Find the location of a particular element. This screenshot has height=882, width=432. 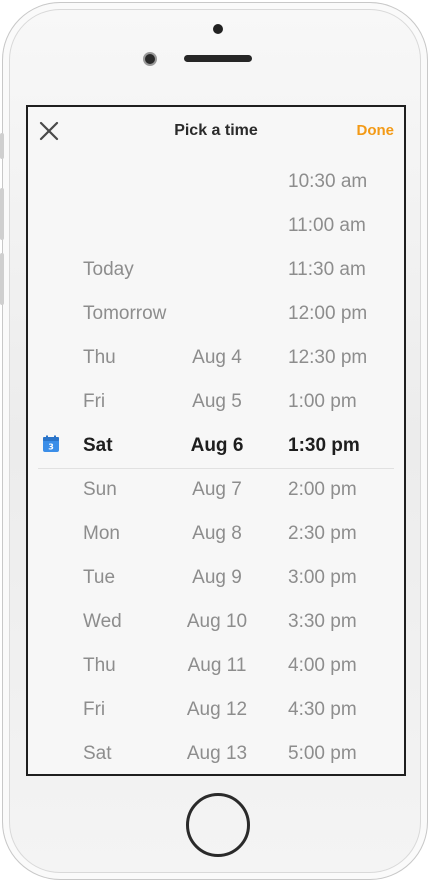

day-label: Tue is located at coordinates (99, 577).